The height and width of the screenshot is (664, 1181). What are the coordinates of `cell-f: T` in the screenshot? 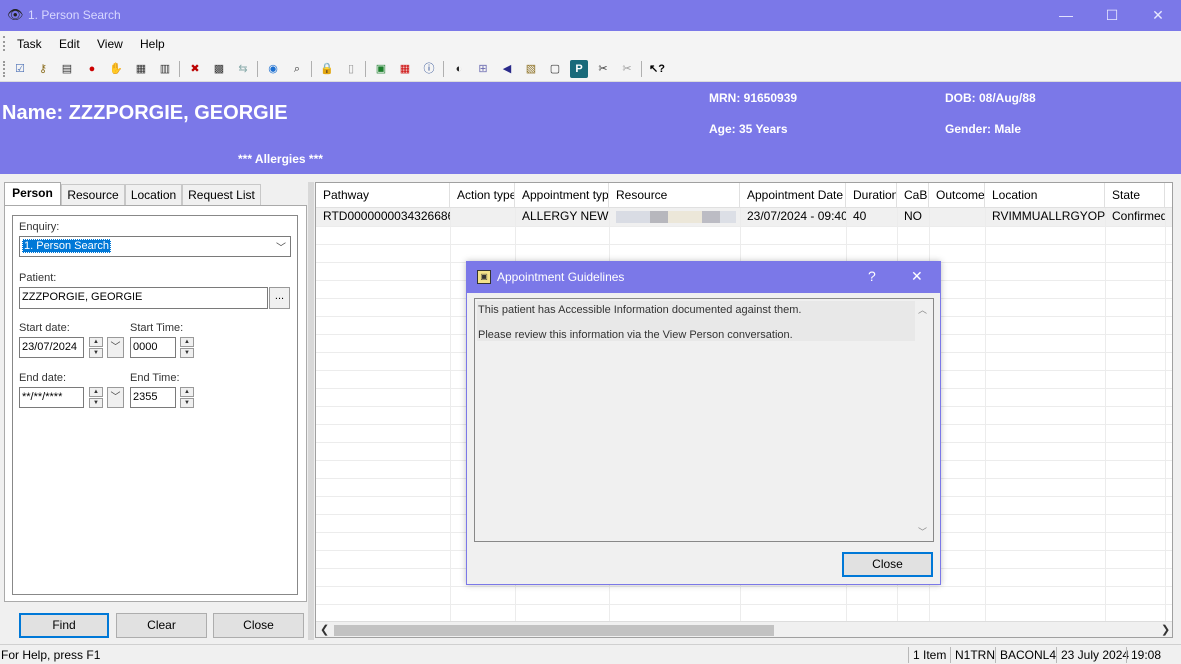 It's located at (1168, 217).